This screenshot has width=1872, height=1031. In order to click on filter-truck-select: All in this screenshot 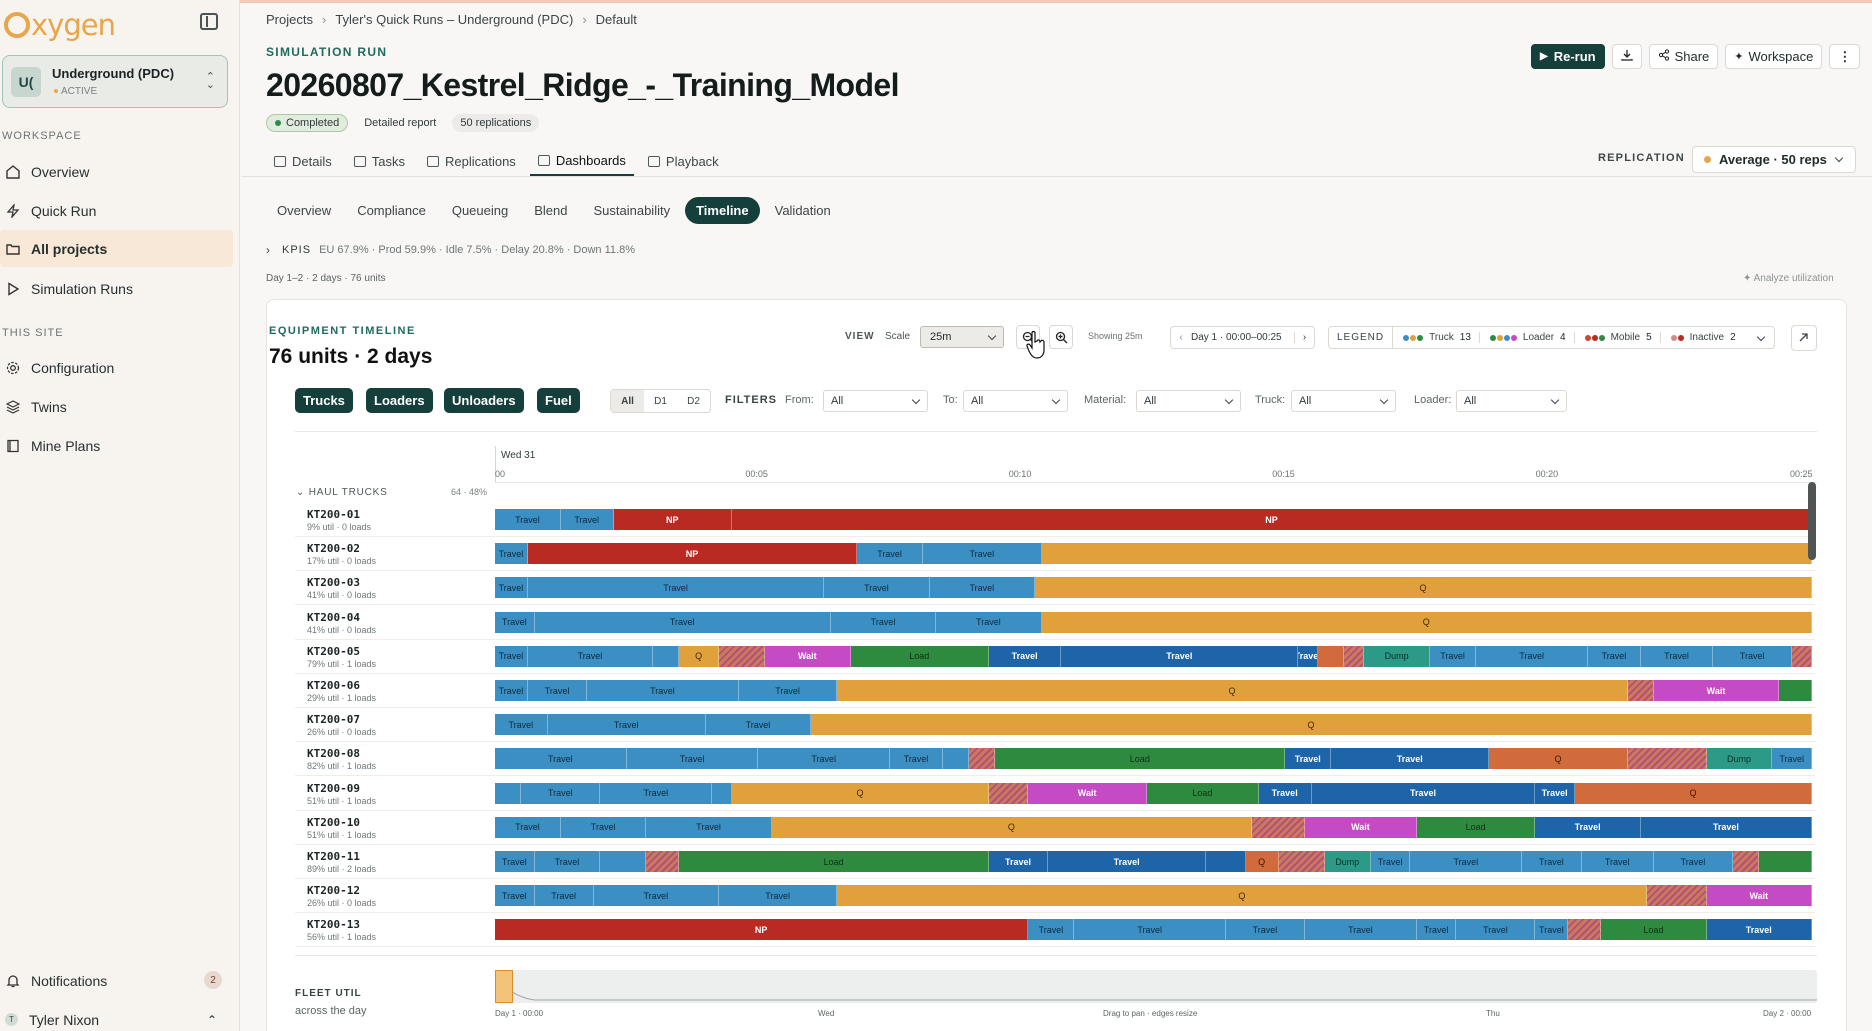, I will do `click(1343, 401)`.